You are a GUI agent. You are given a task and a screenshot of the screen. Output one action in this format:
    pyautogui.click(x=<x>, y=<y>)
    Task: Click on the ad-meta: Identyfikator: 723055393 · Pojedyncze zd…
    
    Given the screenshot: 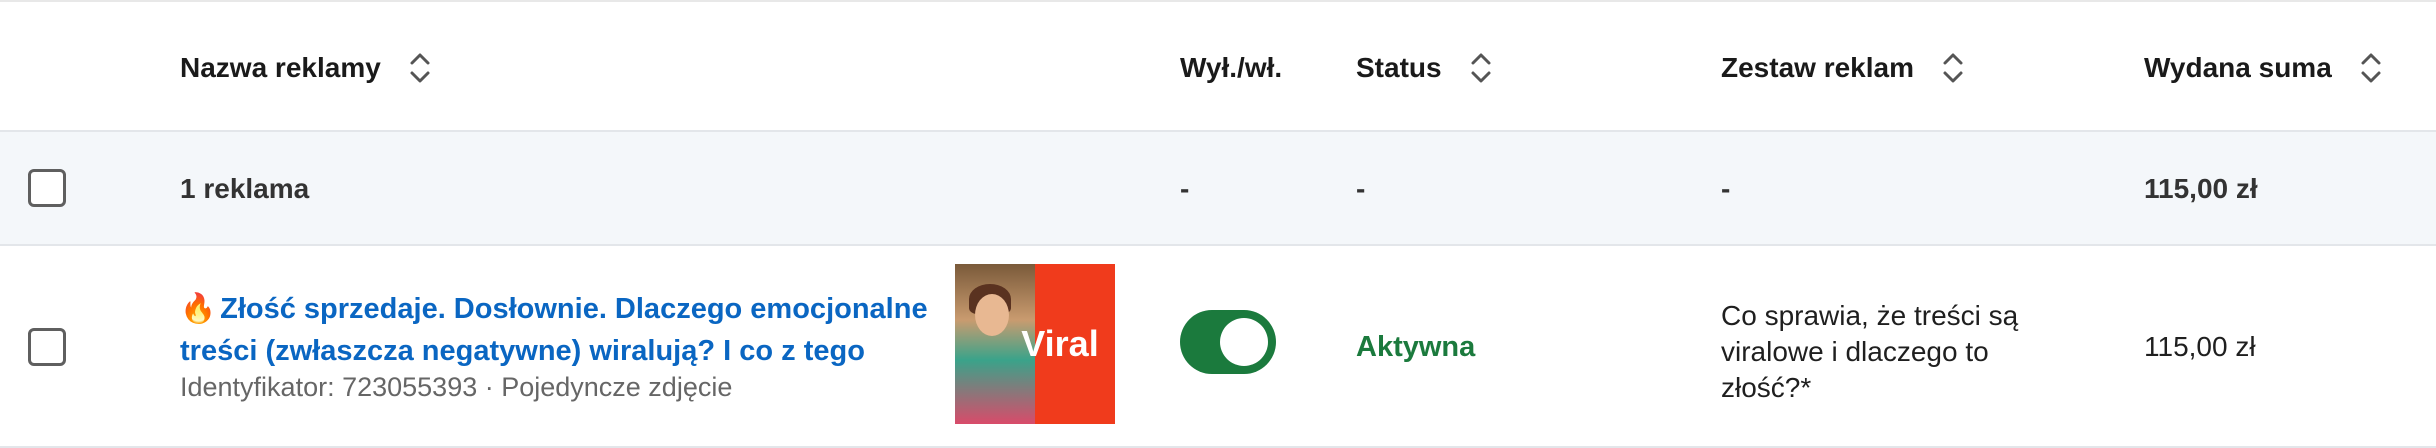 What is the action you would take?
    pyautogui.click(x=456, y=387)
    